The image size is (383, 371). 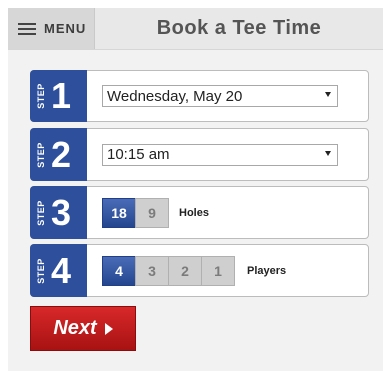 I want to click on step-3-row: STEP 3 18 9 Holes, so click(x=199, y=212).